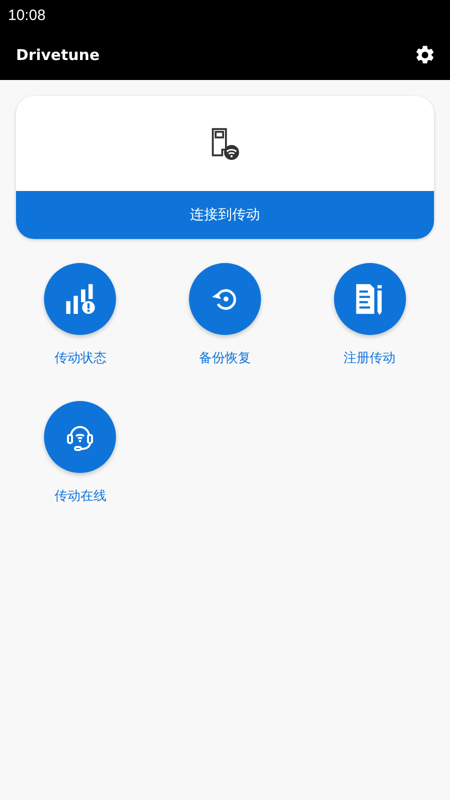  Describe the element at coordinates (58, 55) in the screenshot. I see `app-title: Drivetune` at that location.